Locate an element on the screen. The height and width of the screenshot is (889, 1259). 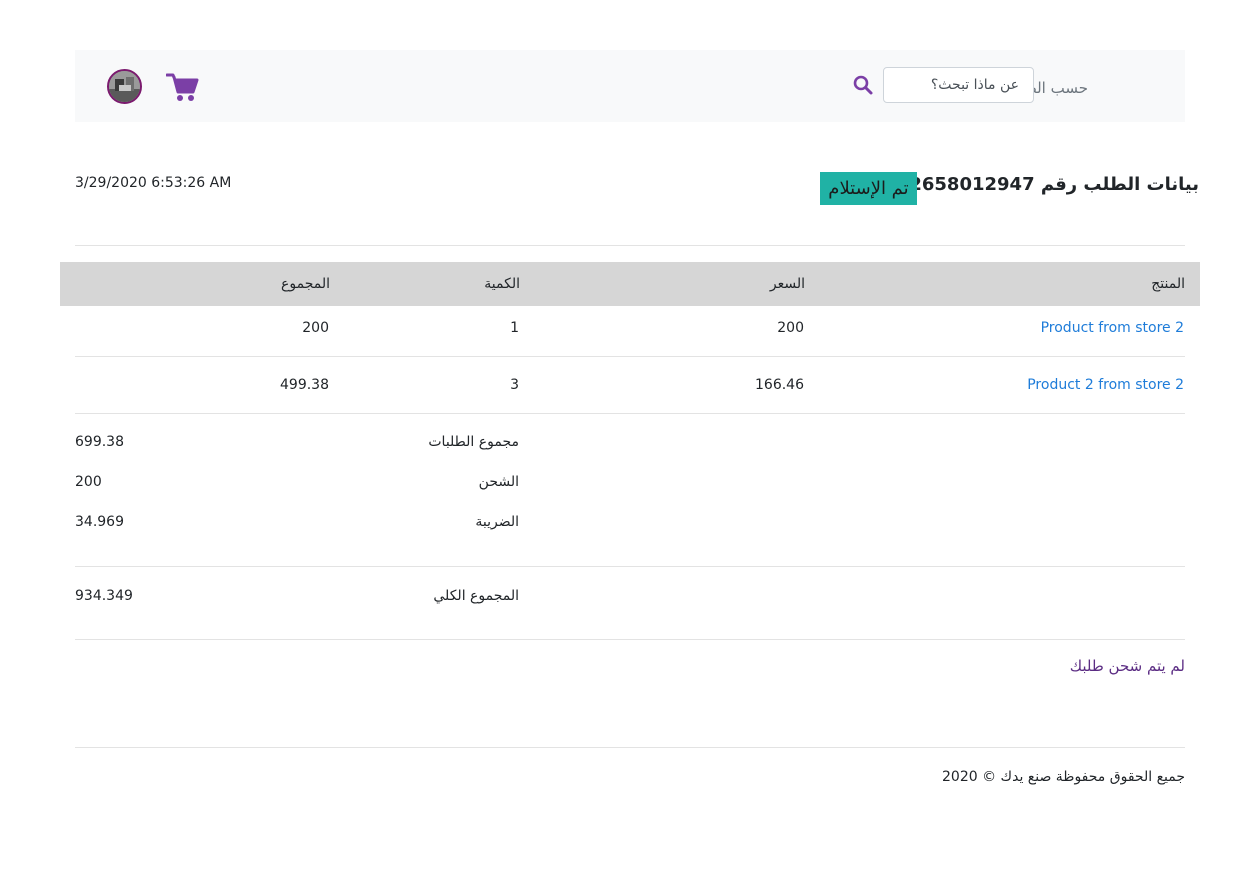
product-link: Product from store 2 is located at coordinates (1112, 328).